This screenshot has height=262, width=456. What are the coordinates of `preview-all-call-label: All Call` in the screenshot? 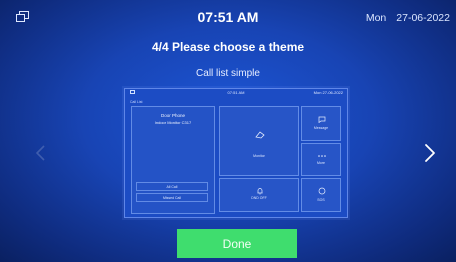 It's located at (172, 186).